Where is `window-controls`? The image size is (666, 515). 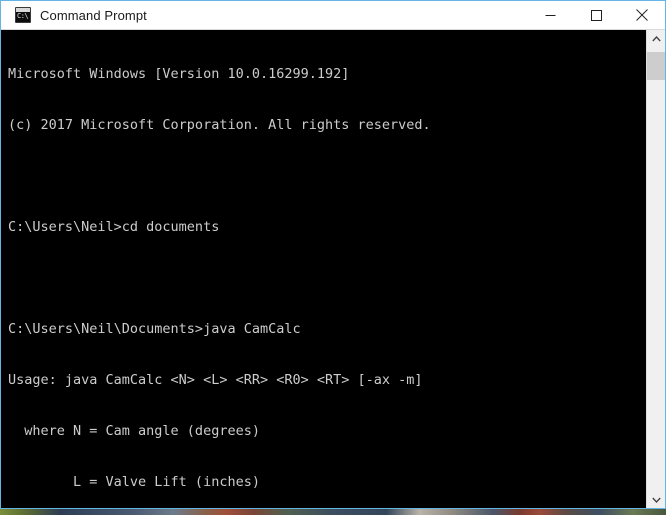 window-controls is located at coordinates (596, 15).